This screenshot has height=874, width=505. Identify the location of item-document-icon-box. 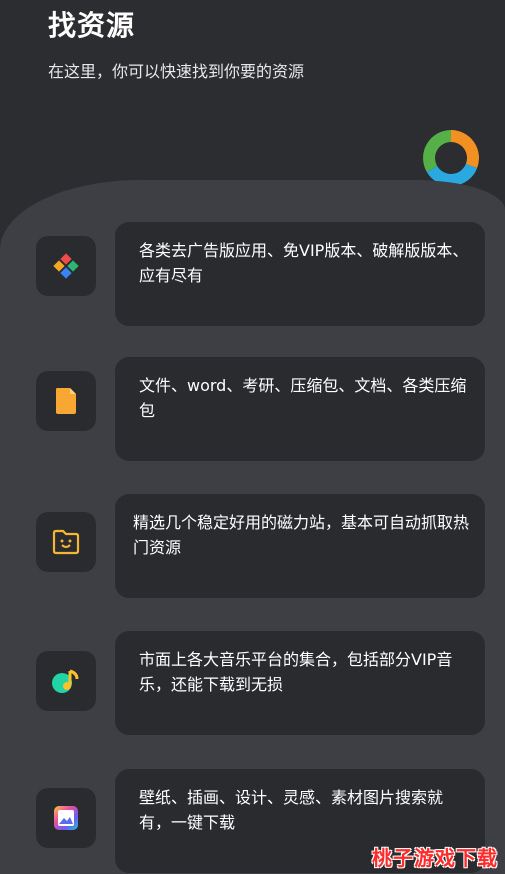
(66, 401).